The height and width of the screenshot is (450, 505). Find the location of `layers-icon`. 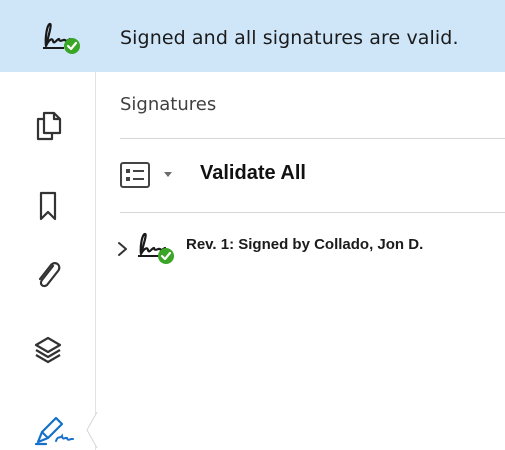

layers-icon is located at coordinates (48, 350).